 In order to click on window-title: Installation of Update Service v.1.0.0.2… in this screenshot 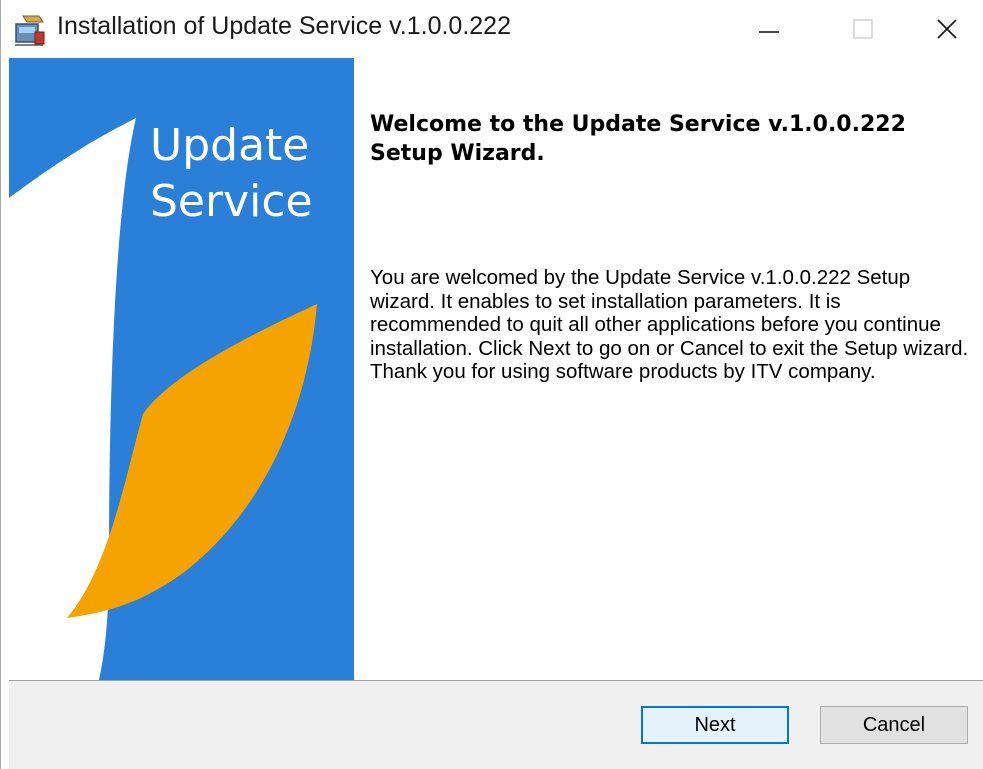, I will do `click(284, 26)`.